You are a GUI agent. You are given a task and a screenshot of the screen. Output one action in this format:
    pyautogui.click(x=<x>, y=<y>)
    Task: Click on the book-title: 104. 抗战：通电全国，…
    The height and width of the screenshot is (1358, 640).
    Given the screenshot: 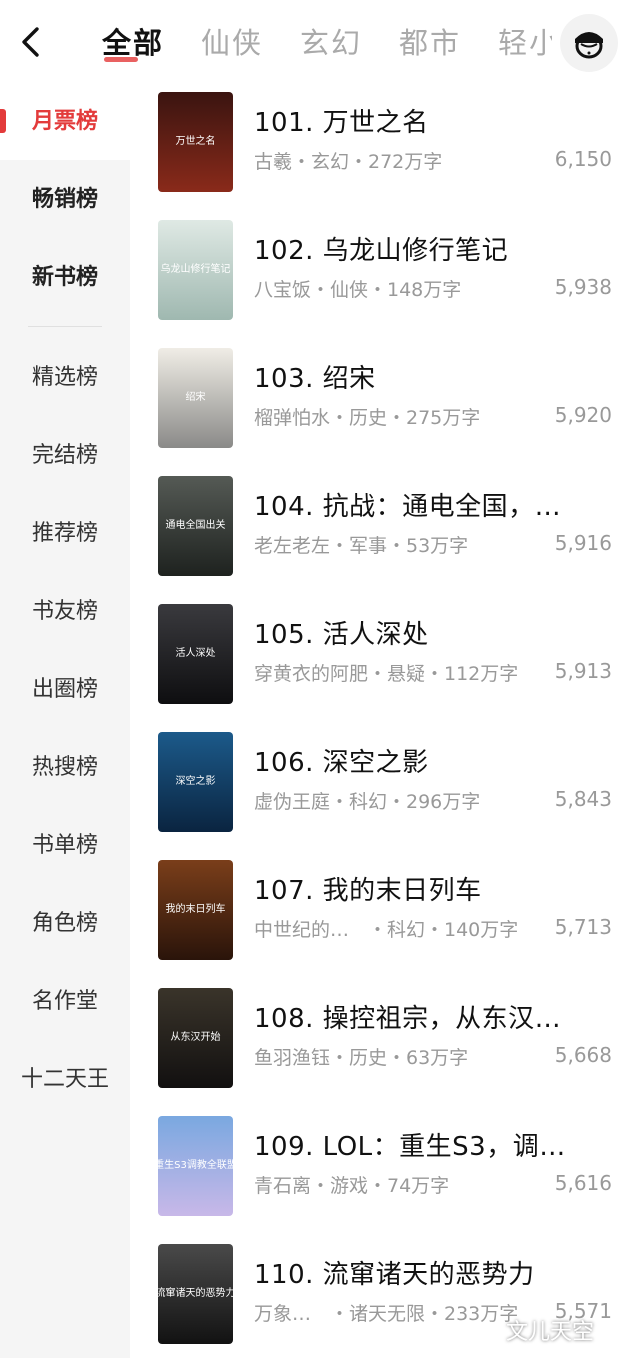 What is the action you would take?
    pyautogui.click(x=434, y=504)
    